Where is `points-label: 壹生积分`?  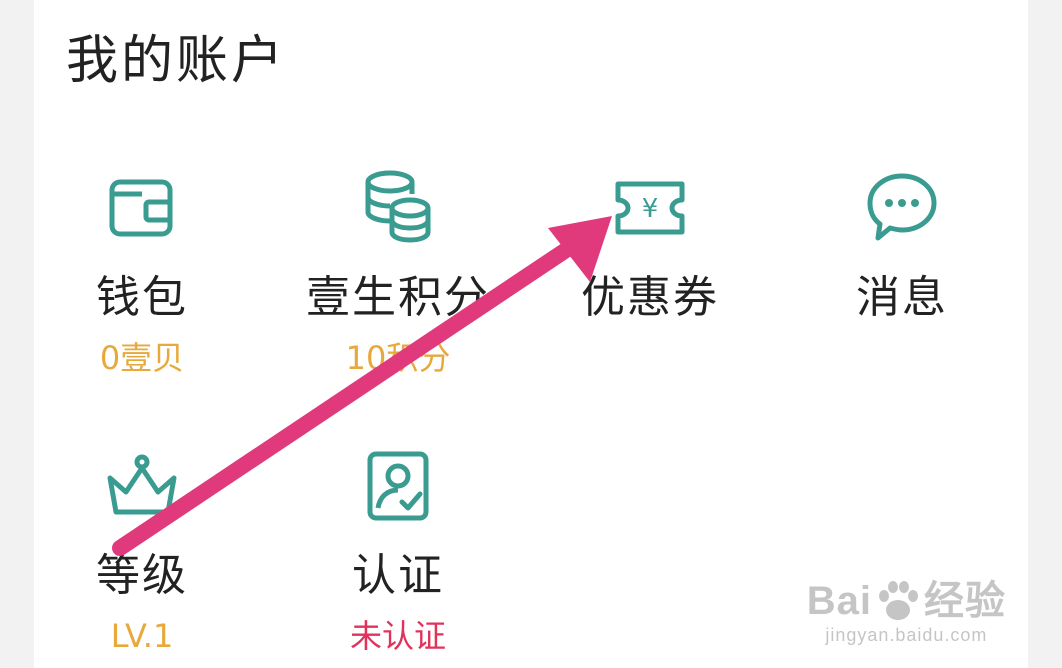 points-label: 壹生积分 is located at coordinates (398, 297).